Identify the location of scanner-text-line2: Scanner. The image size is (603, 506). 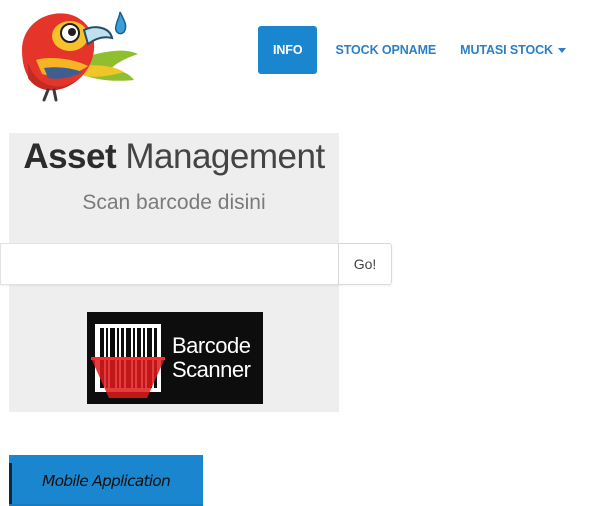
(211, 369).